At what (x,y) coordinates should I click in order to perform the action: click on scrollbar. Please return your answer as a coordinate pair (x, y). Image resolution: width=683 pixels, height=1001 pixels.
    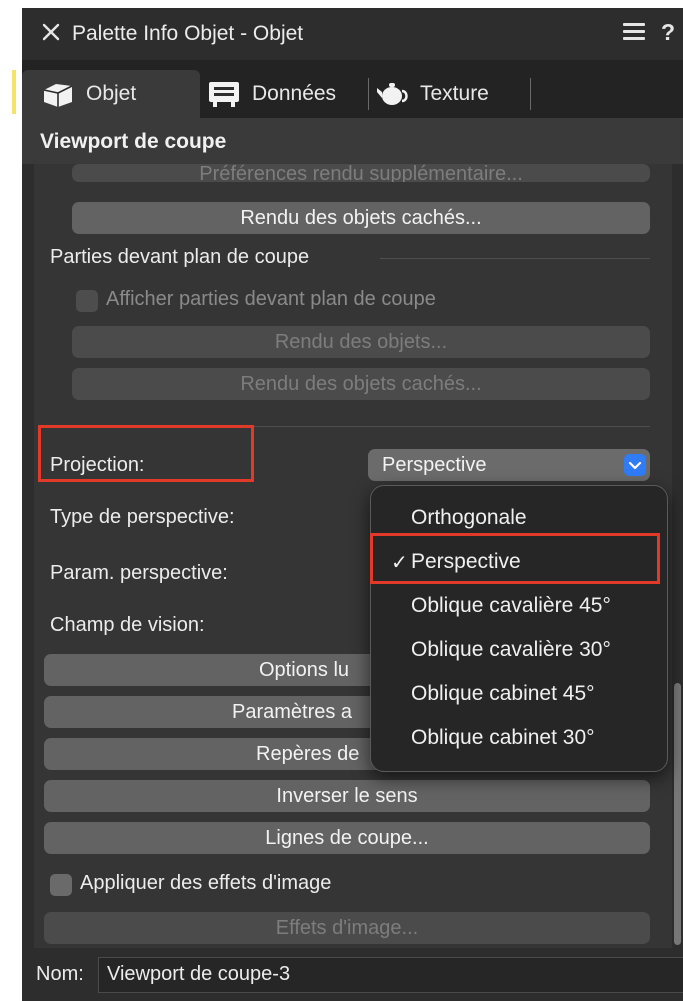
    Looking at the image, I should click on (677, 814).